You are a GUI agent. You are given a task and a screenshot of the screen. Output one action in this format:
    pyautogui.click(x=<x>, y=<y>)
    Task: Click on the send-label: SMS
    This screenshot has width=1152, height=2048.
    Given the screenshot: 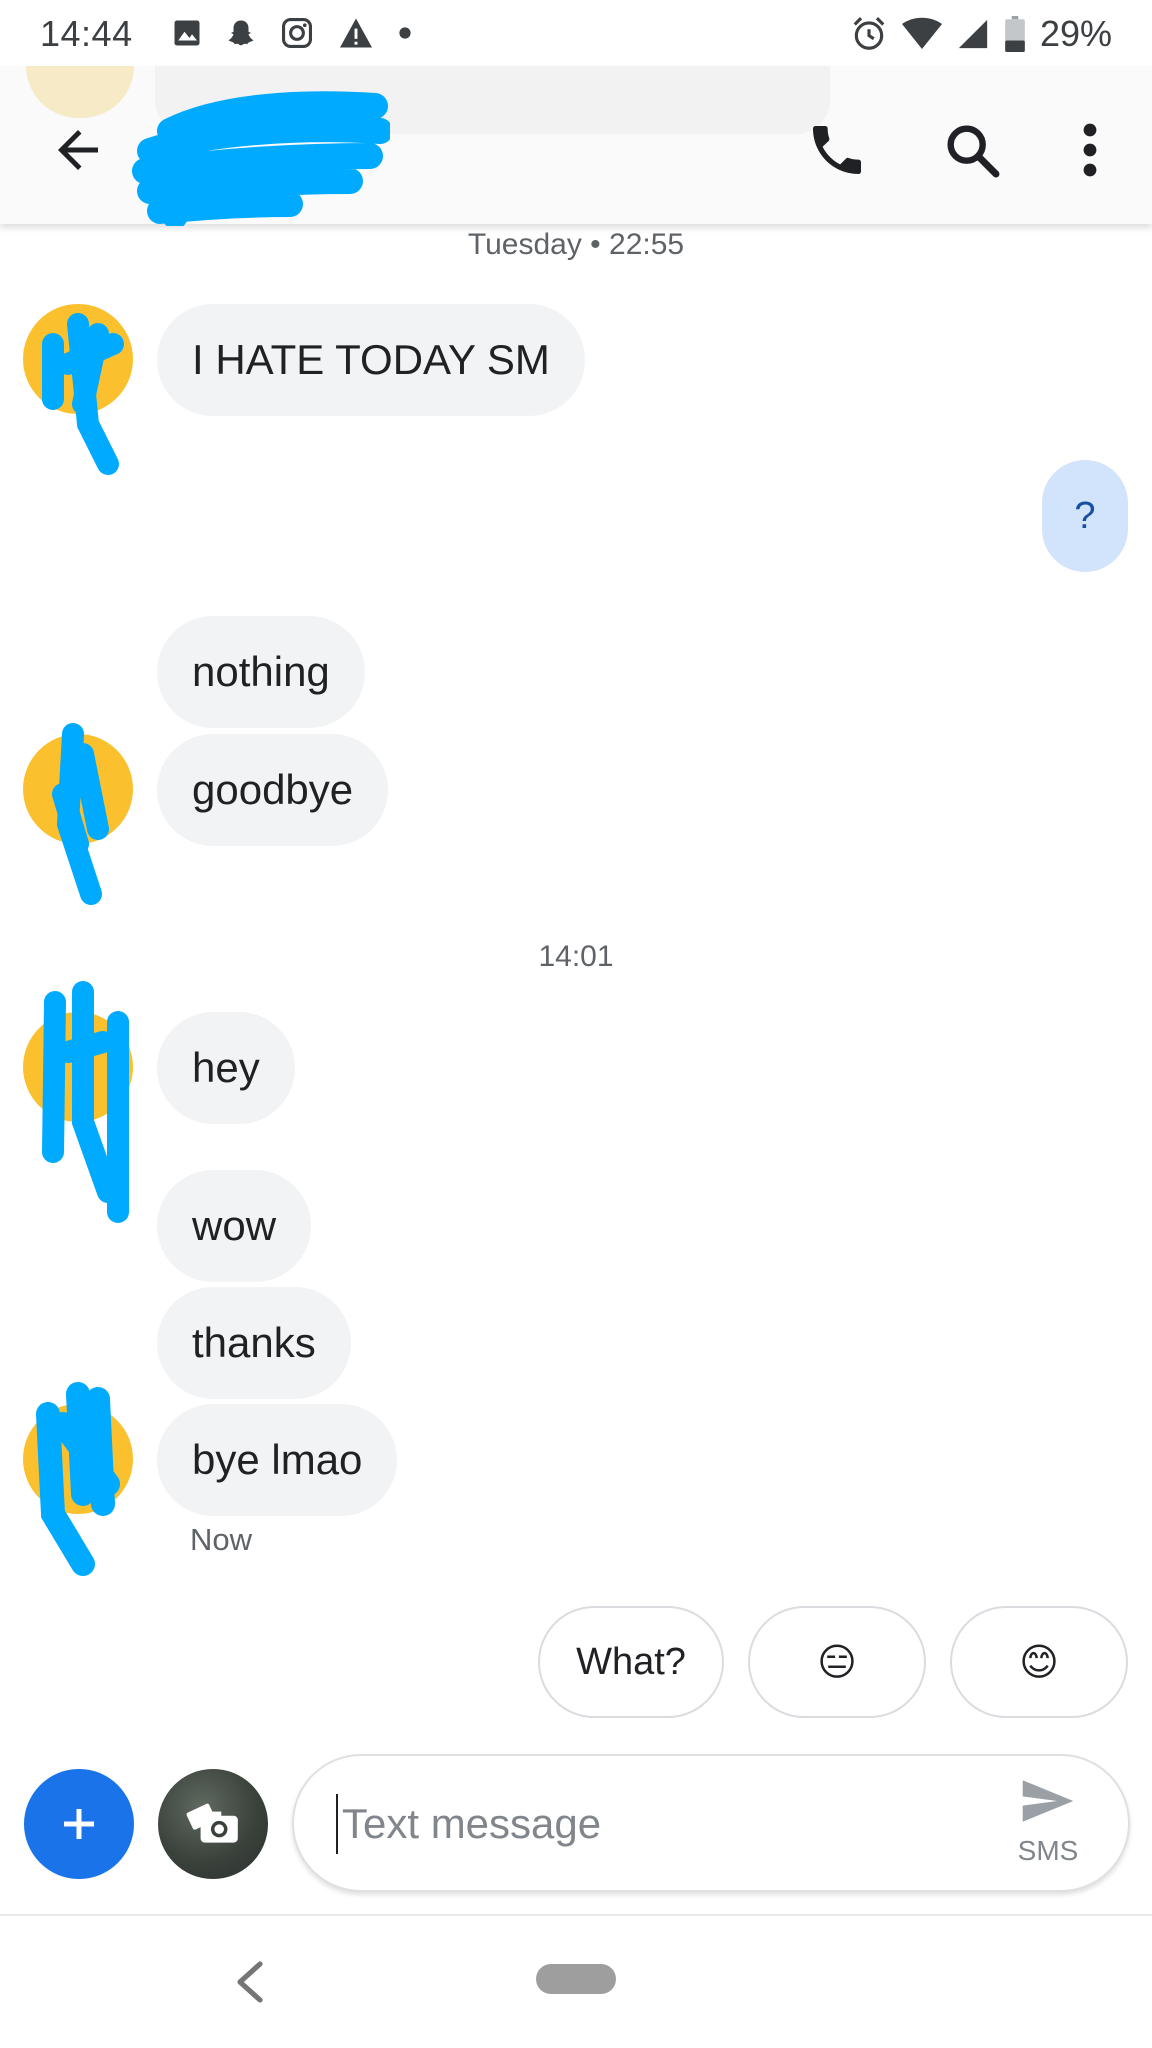 What is the action you would take?
    pyautogui.click(x=1048, y=1850)
    